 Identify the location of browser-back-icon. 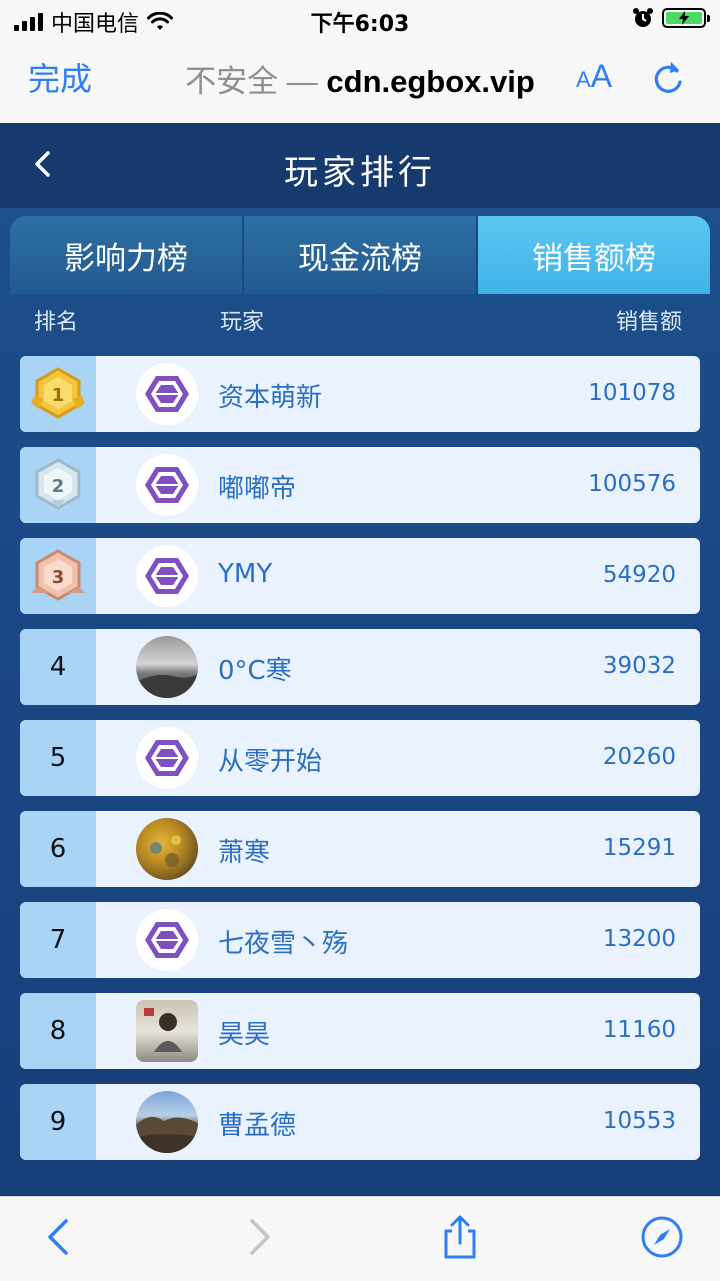
(60, 1237).